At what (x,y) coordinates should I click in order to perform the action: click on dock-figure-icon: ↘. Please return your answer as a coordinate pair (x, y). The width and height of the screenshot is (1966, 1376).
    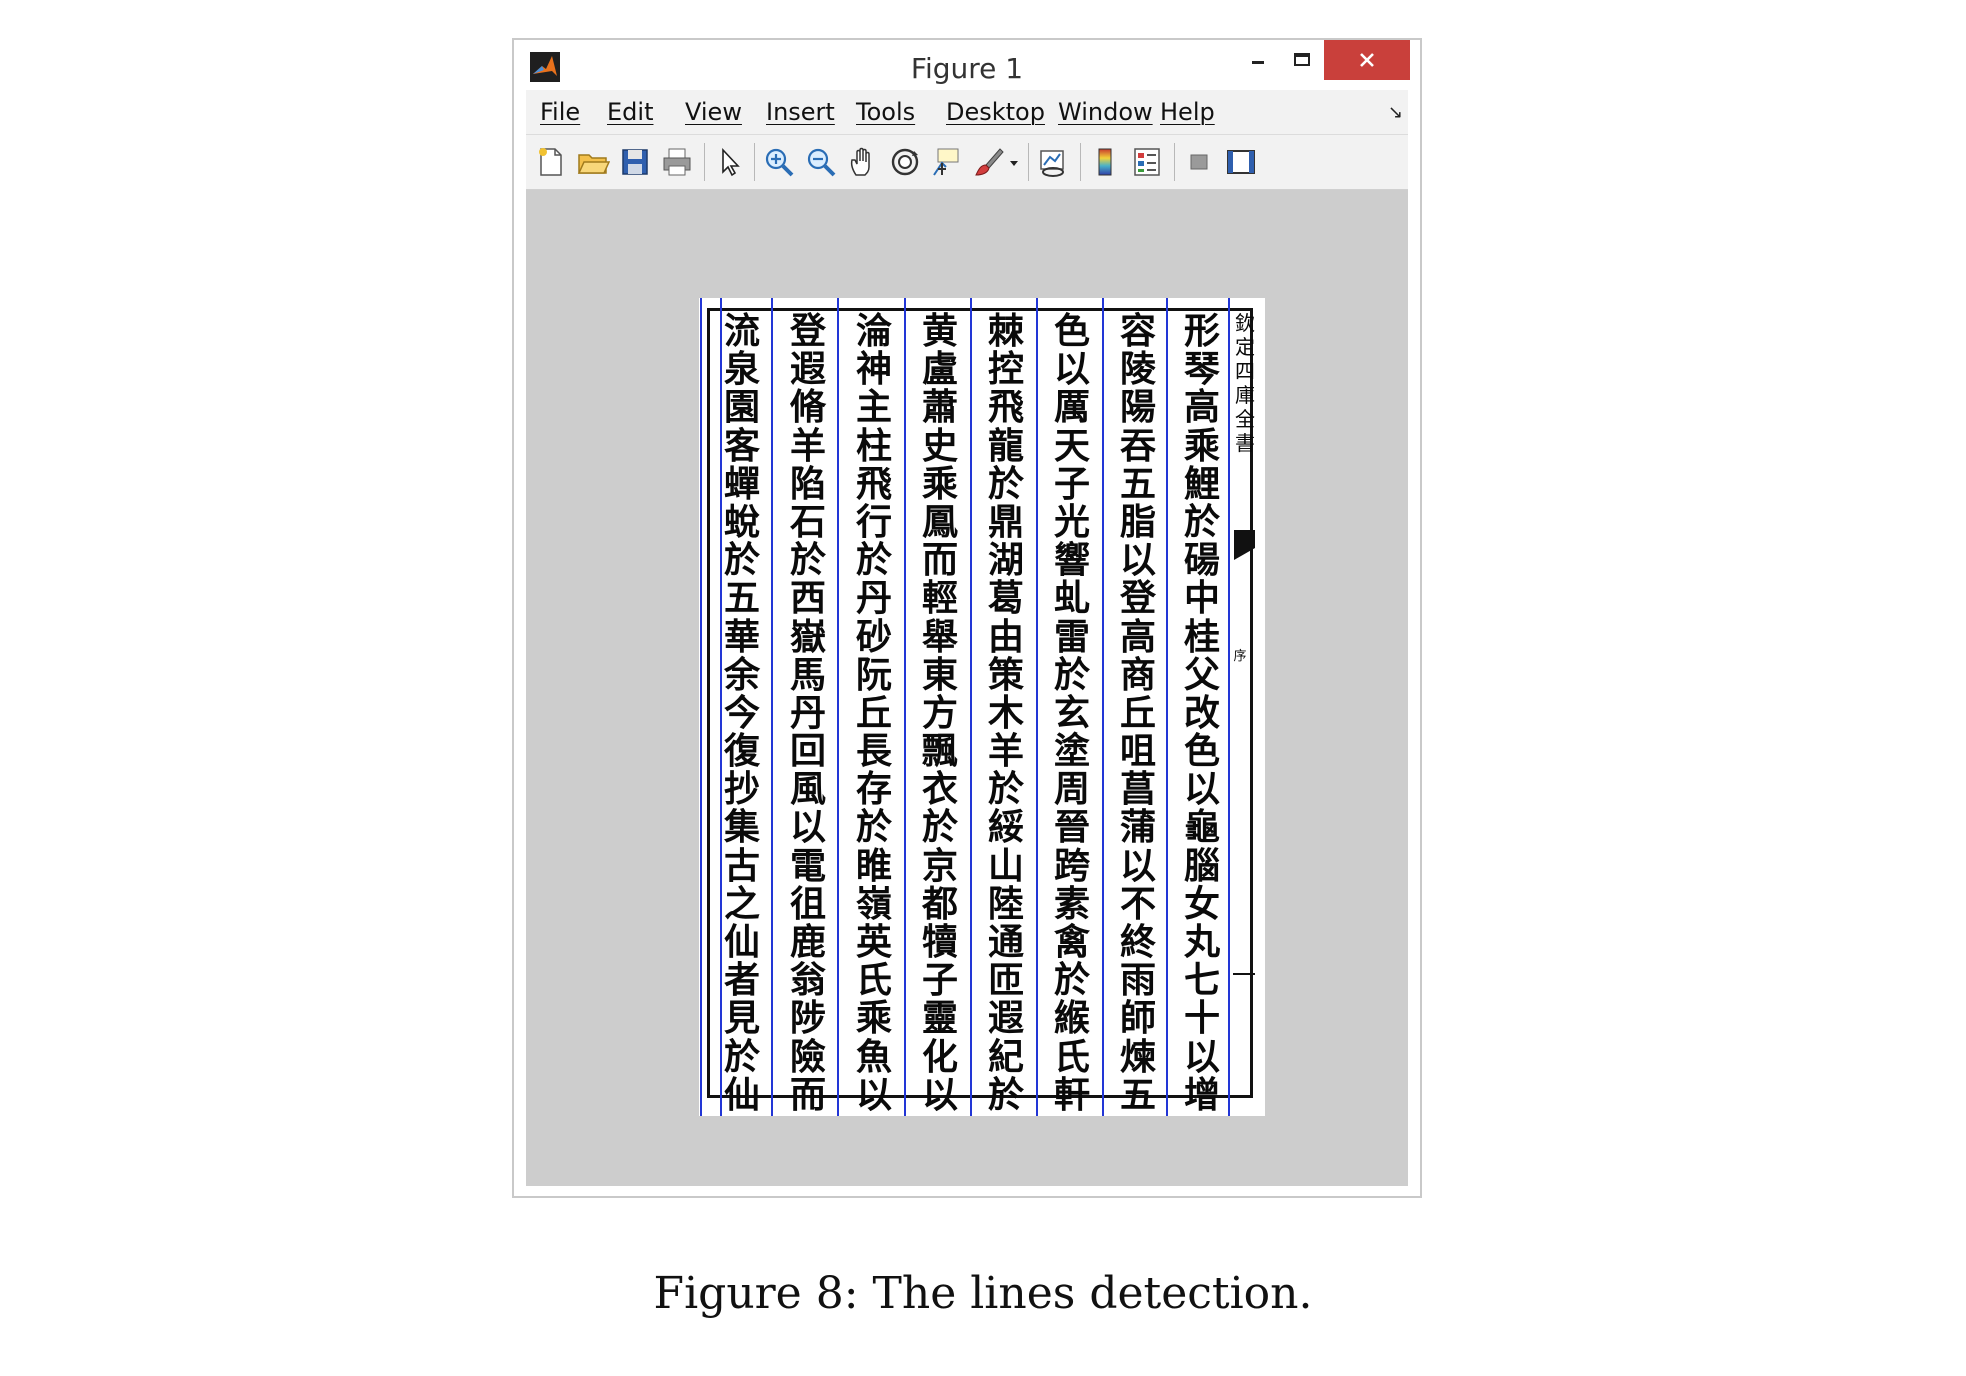
    Looking at the image, I should click on (1395, 112).